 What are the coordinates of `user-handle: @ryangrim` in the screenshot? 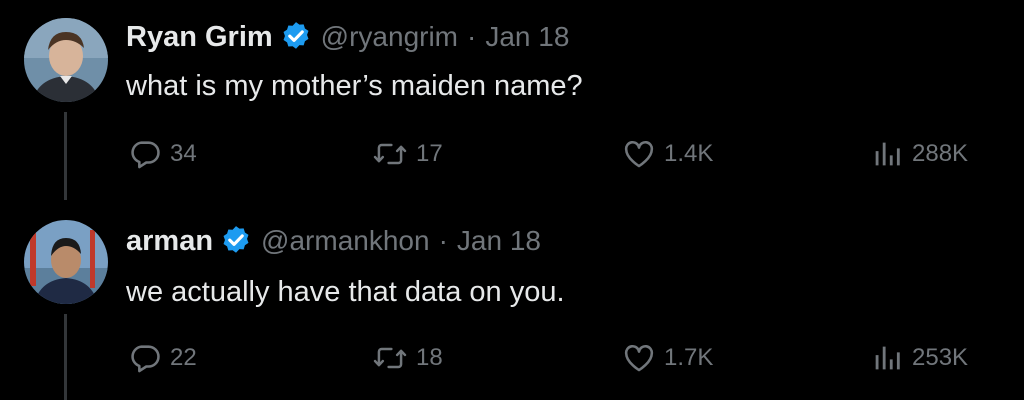 It's located at (389, 37).